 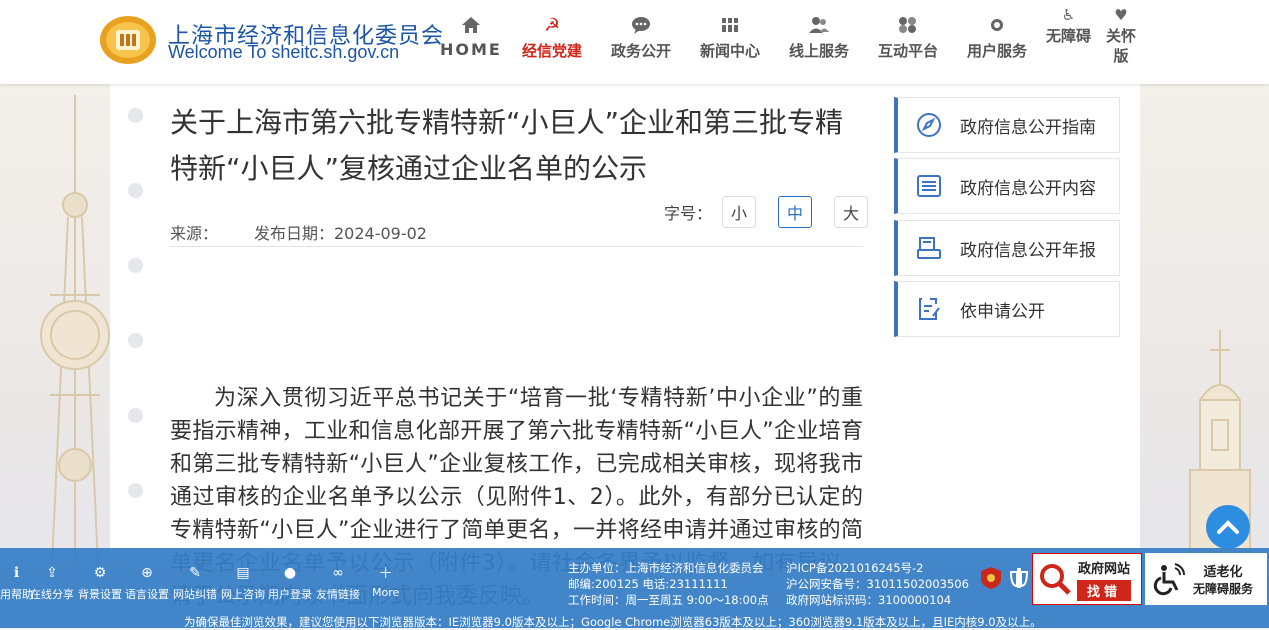 I want to click on user-icon: ●, so click(x=290, y=573).